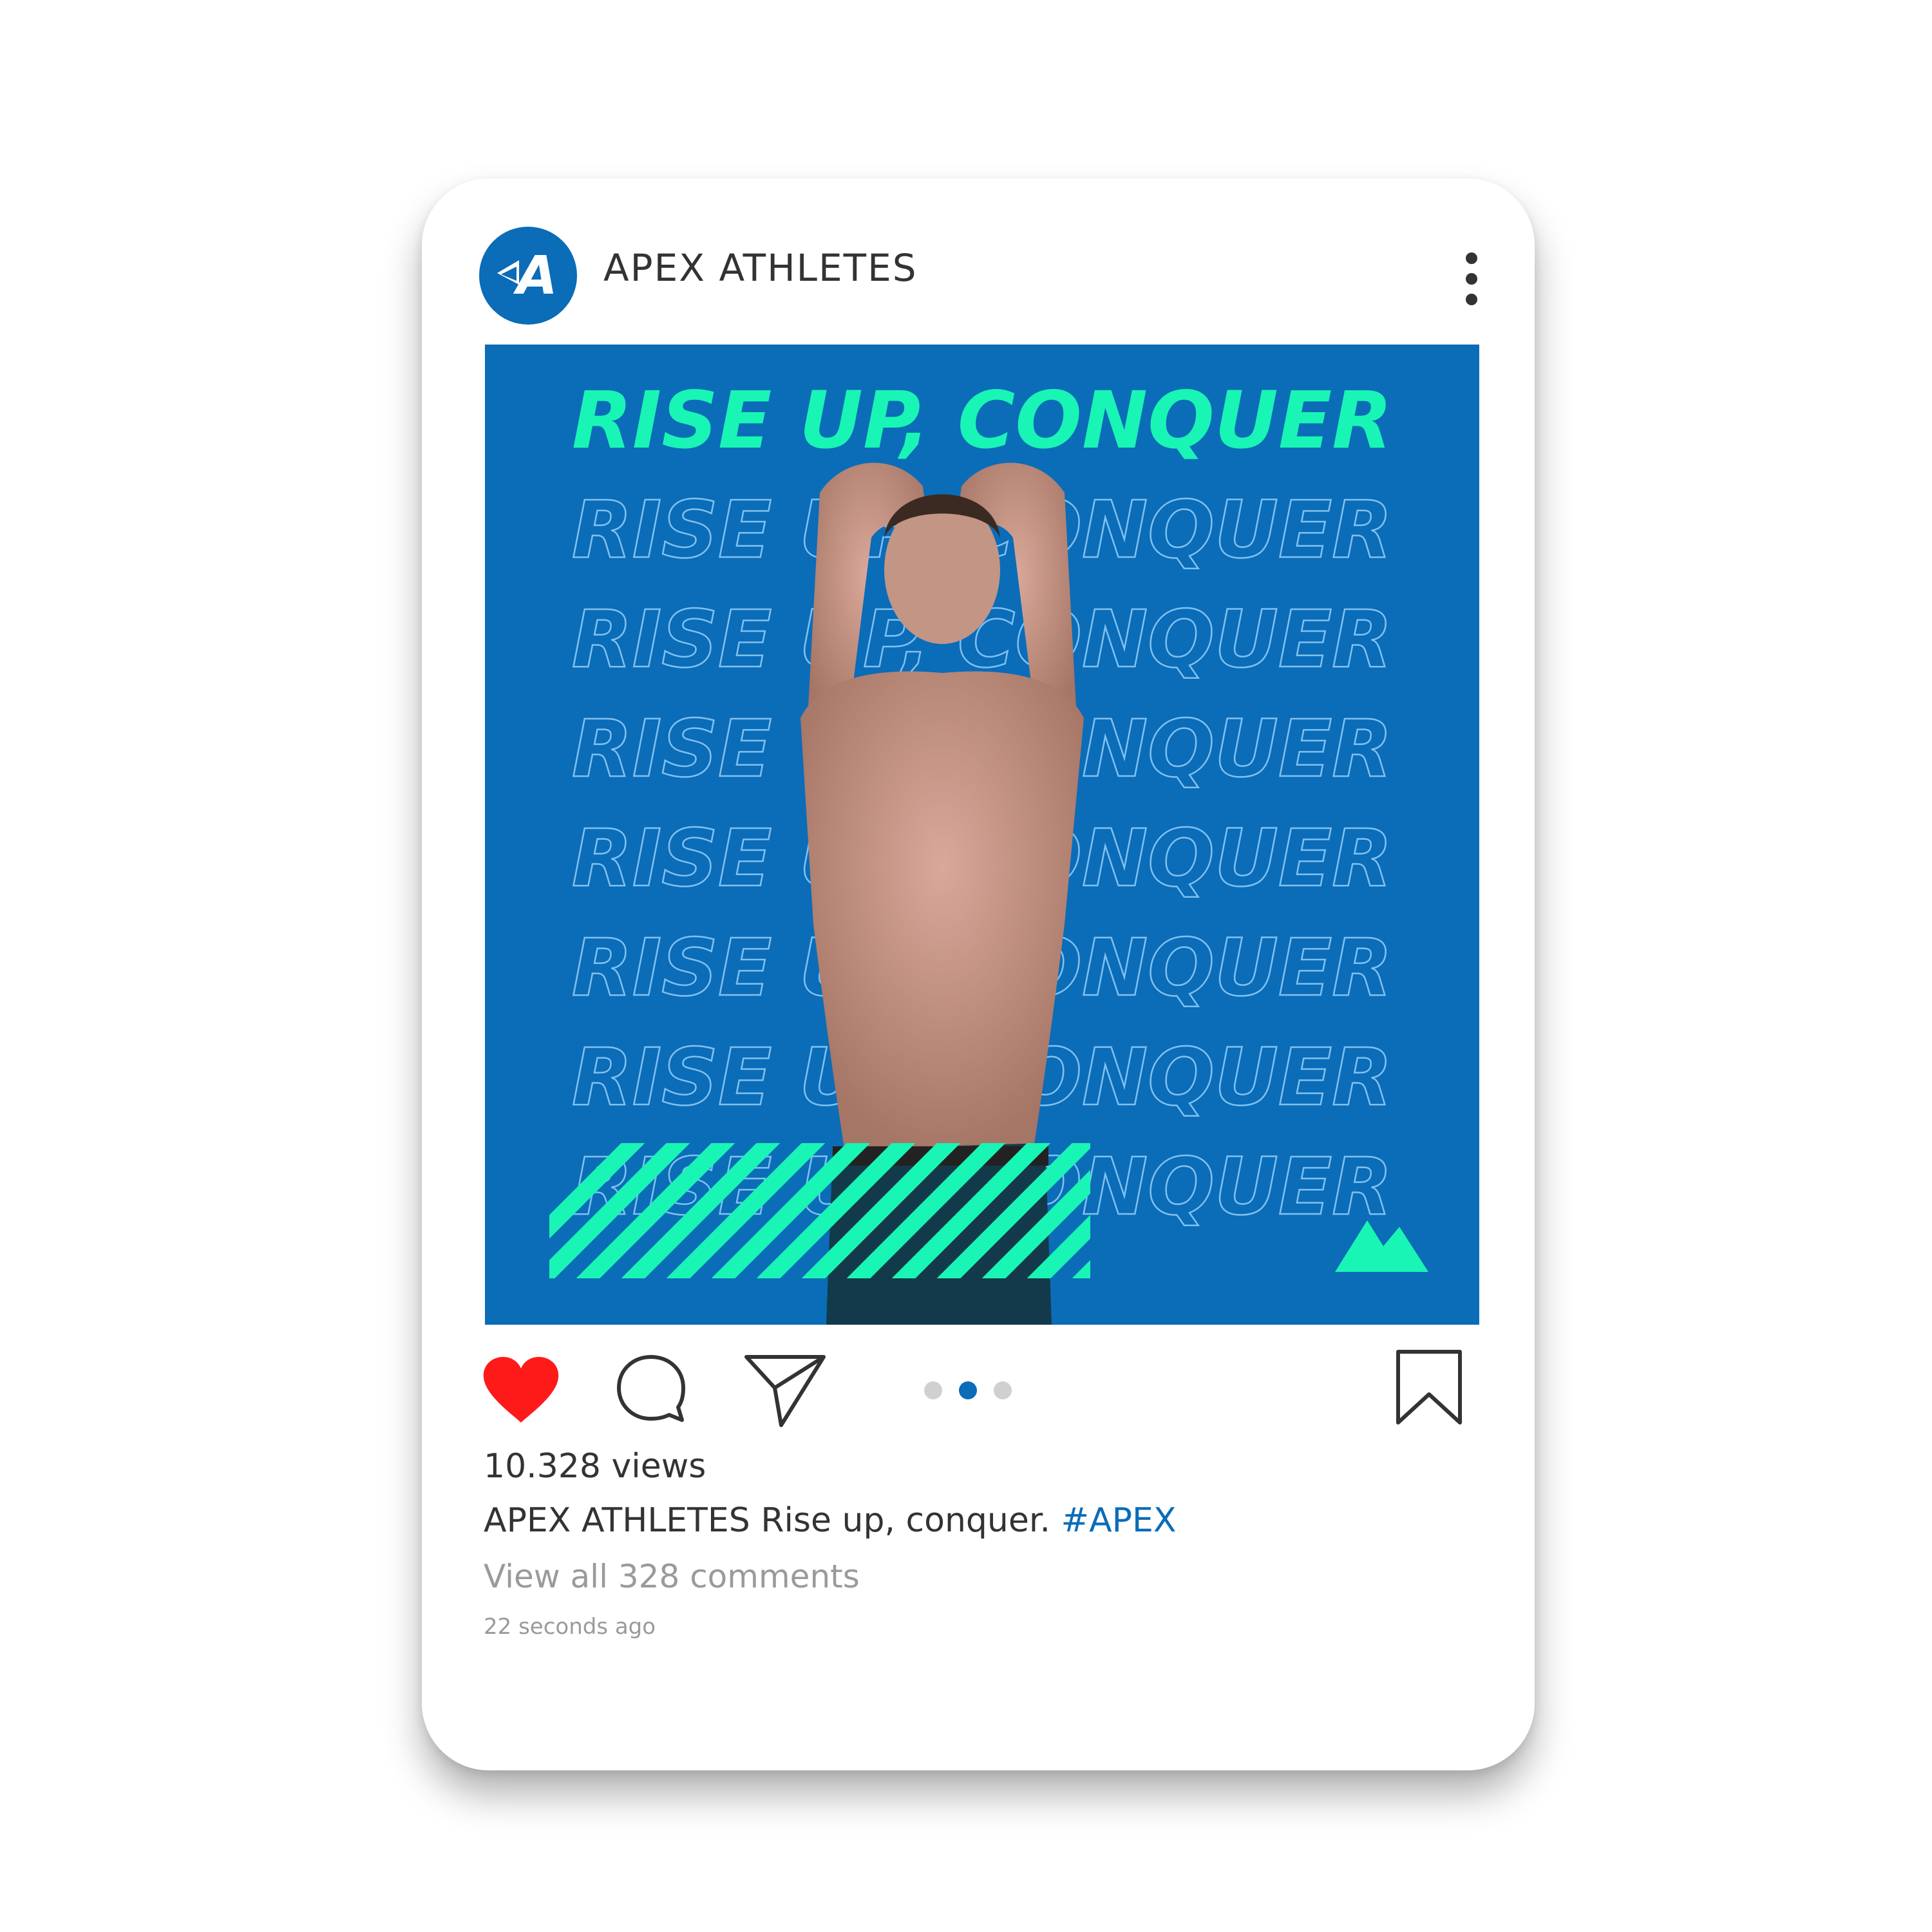 The width and height of the screenshot is (1932, 1932). Describe the element at coordinates (1119, 1521) in the screenshot. I see `hashtag-link: #APEX` at that location.